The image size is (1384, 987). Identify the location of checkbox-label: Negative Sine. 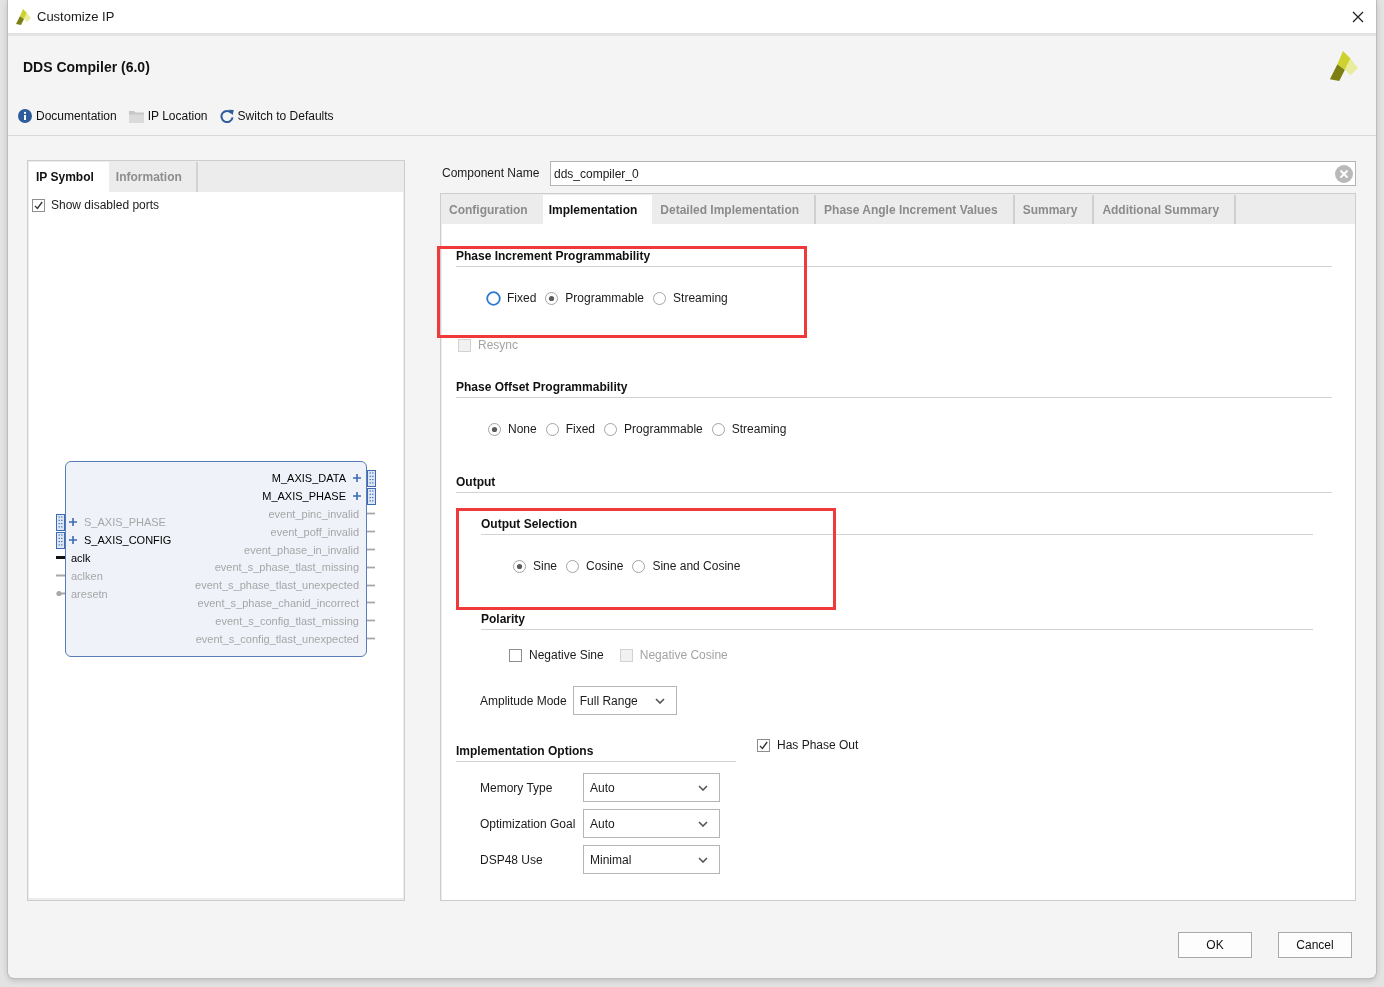
(566, 655).